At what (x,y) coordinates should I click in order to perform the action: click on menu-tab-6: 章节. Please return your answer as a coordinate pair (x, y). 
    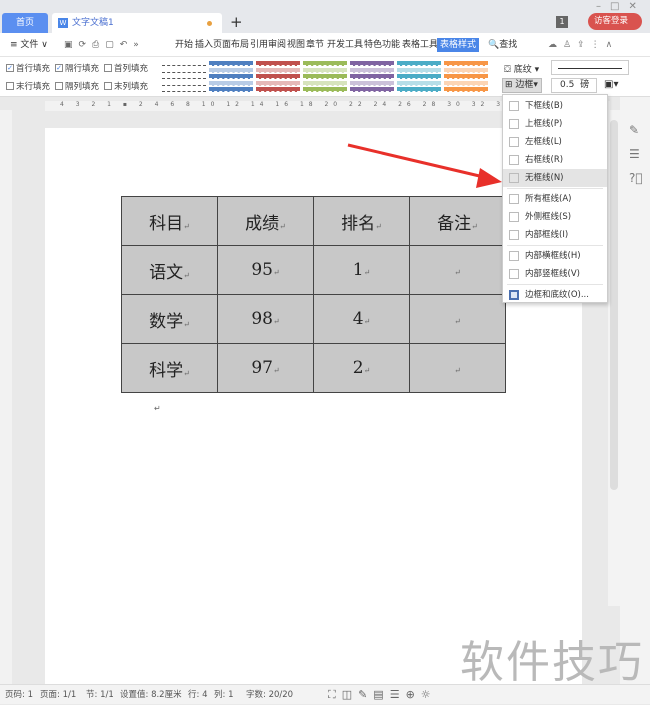
    Looking at the image, I should click on (315, 45).